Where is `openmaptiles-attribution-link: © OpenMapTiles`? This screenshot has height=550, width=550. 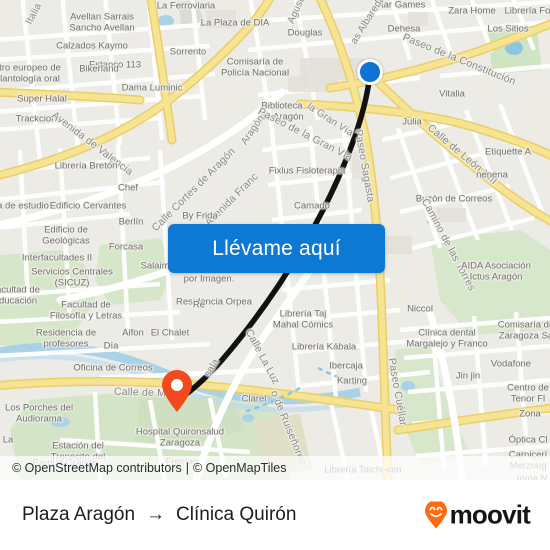 openmaptiles-attribution-link: © OpenMapTiles is located at coordinates (240, 468).